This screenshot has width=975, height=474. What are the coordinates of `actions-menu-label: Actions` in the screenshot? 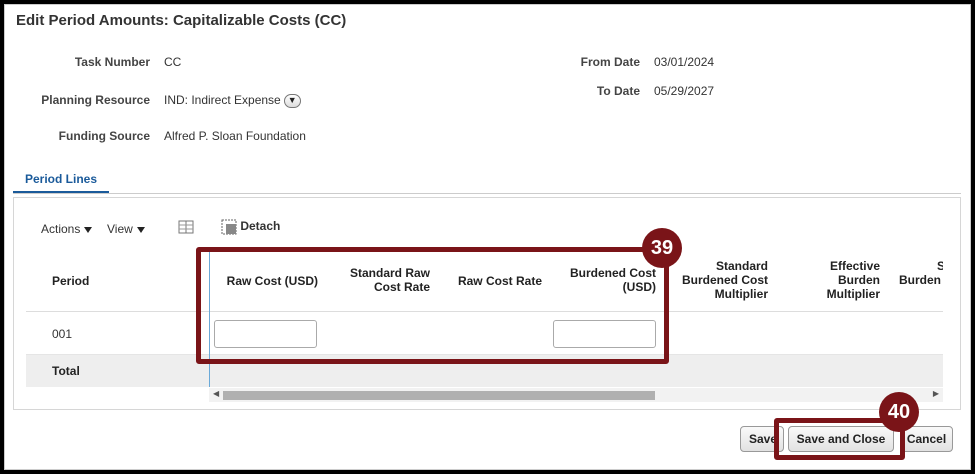 It's located at (61, 229).